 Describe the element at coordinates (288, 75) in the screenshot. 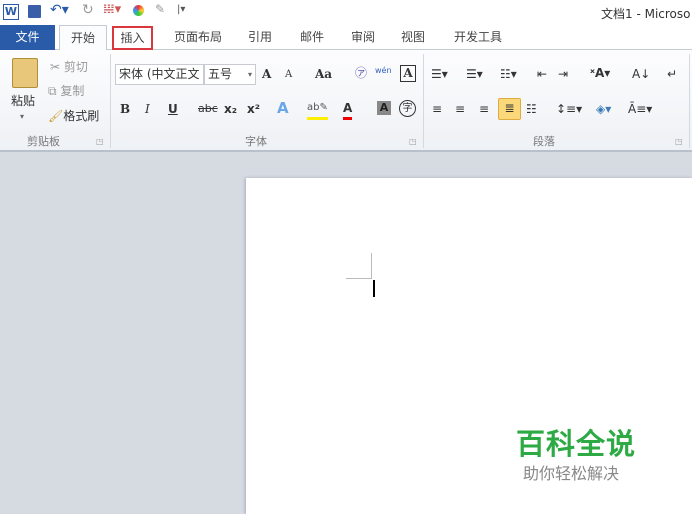

I see `shrink-font-button: A` at that location.